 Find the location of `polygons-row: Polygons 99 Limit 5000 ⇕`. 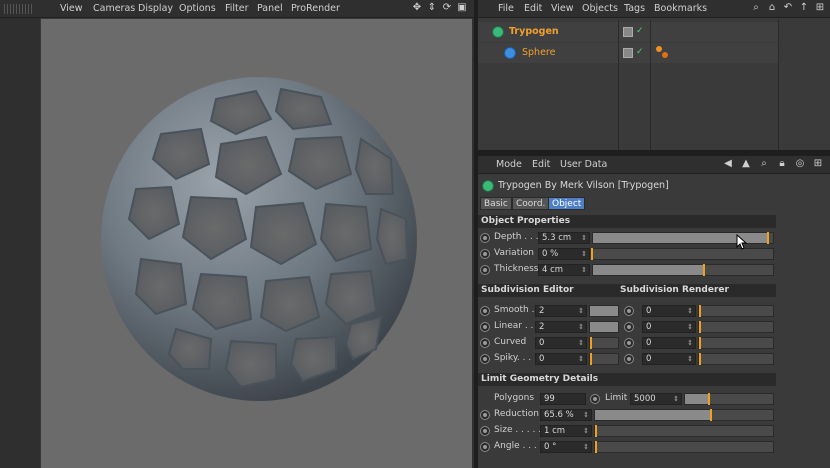

polygons-row: Polygons 99 Limit 5000 ⇕ is located at coordinates (627, 399).